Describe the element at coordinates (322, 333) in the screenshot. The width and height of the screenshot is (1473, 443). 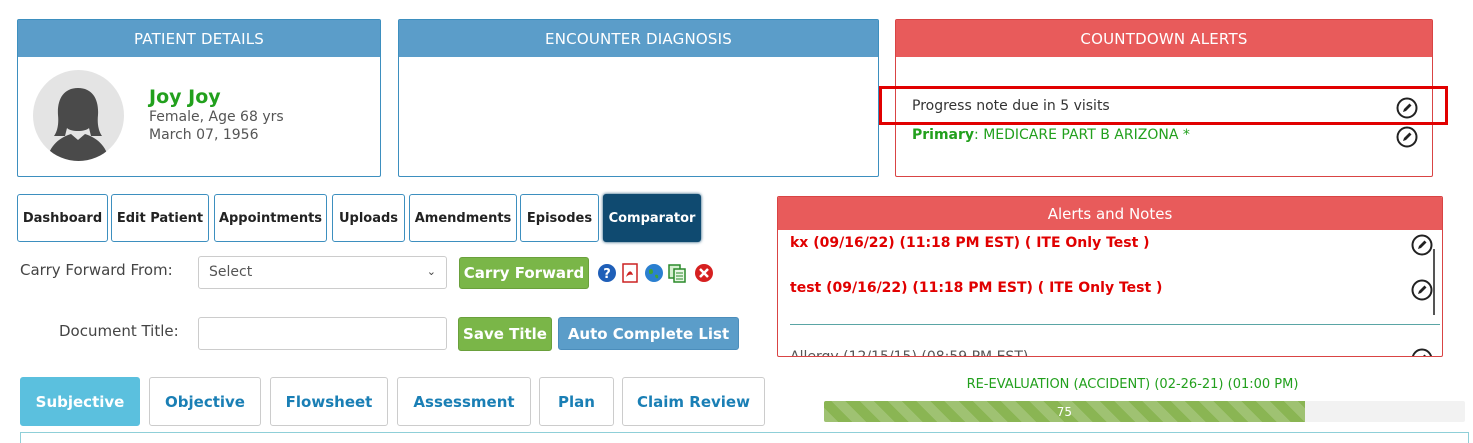
I see `document-title-input` at that location.